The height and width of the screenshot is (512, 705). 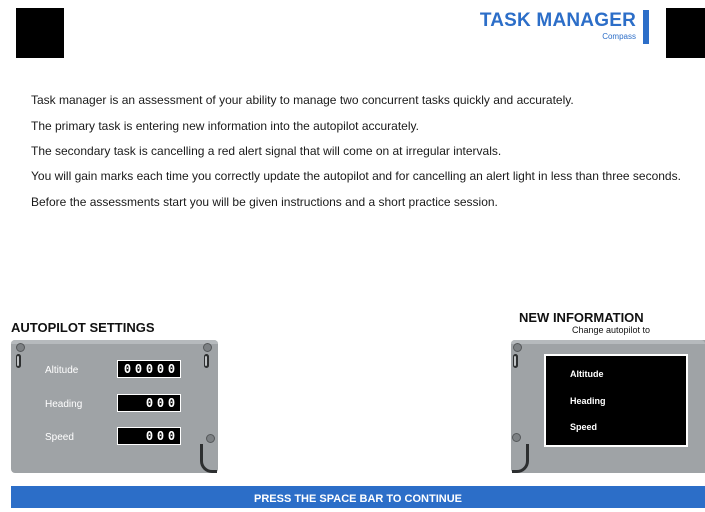 What do you see at coordinates (40, 33) in the screenshot?
I see `logo-placeholder-left` at bounding box center [40, 33].